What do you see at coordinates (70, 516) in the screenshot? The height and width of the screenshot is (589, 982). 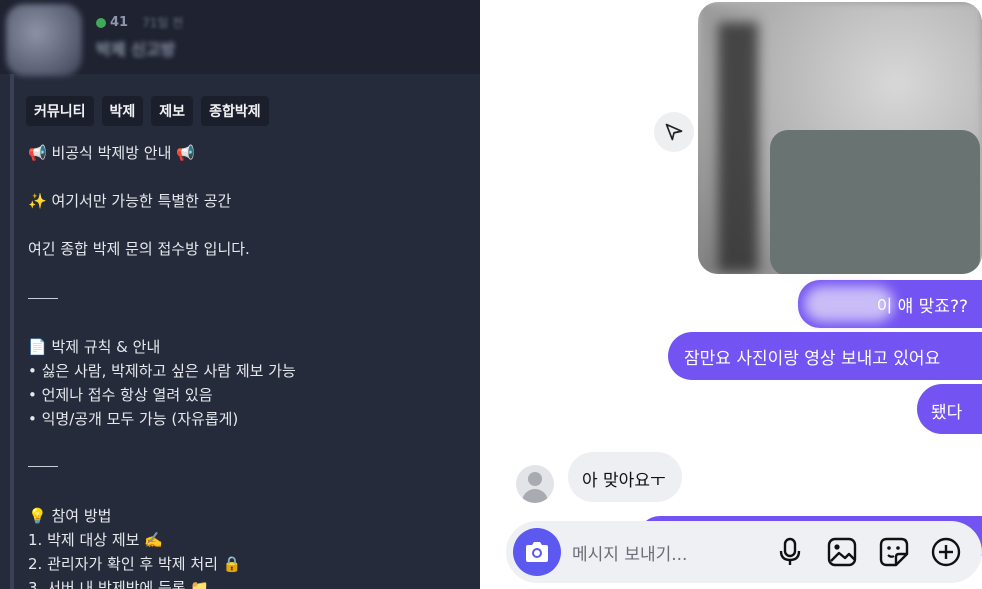 I see `how-header: 💡 참여 방법` at bounding box center [70, 516].